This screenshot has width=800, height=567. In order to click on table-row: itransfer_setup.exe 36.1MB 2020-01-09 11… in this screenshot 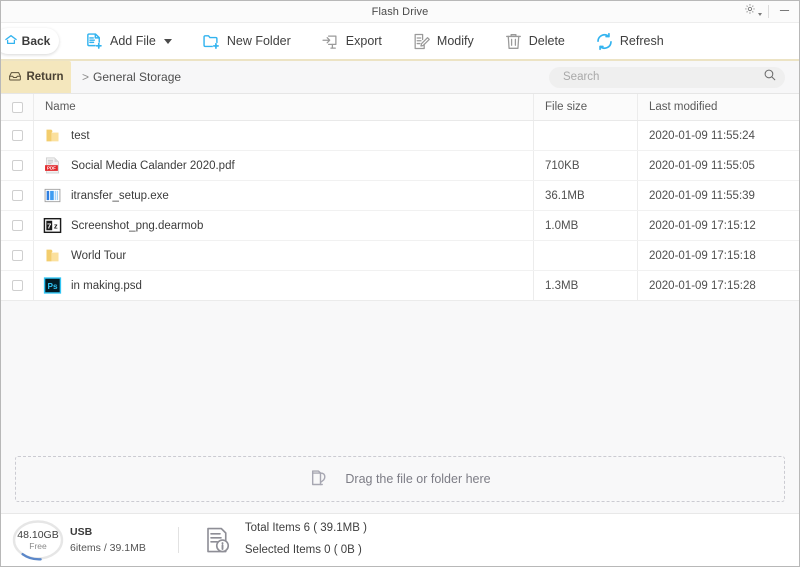, I will do `click(400, 196)`.